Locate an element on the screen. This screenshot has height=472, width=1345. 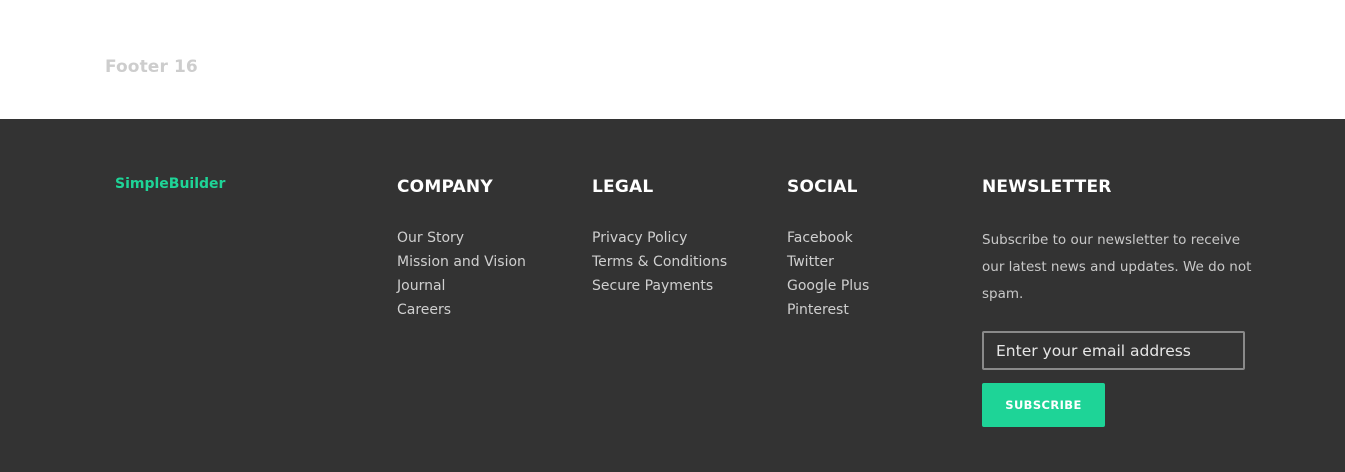
list-item: Careers is located at coordinates (461, 313).